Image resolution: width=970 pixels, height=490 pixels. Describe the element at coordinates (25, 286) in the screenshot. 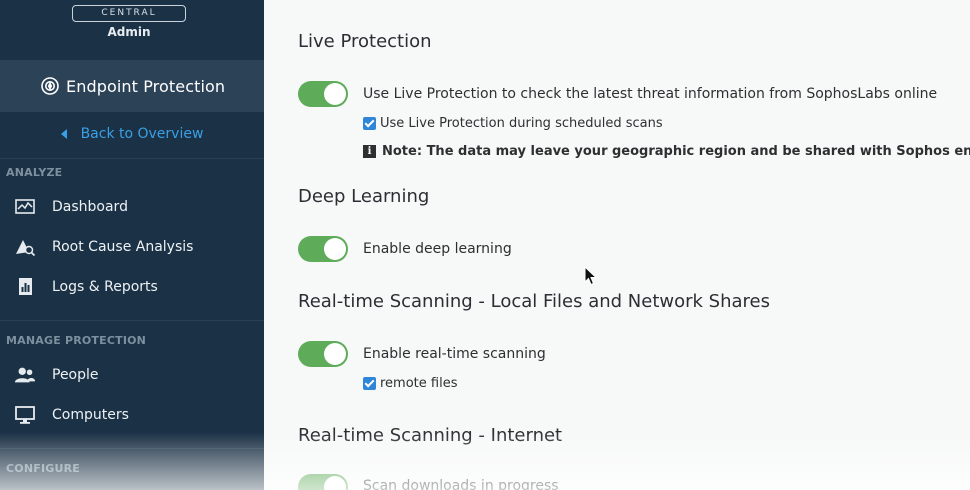

I see `logs-reports-icon` at that location.